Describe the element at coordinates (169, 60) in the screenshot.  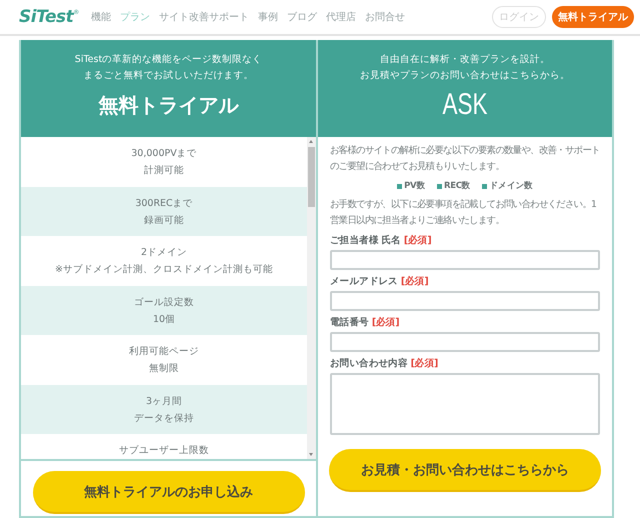
I see `intro-text: SiTestの革新的な機能をページ数制限なく` at that location.